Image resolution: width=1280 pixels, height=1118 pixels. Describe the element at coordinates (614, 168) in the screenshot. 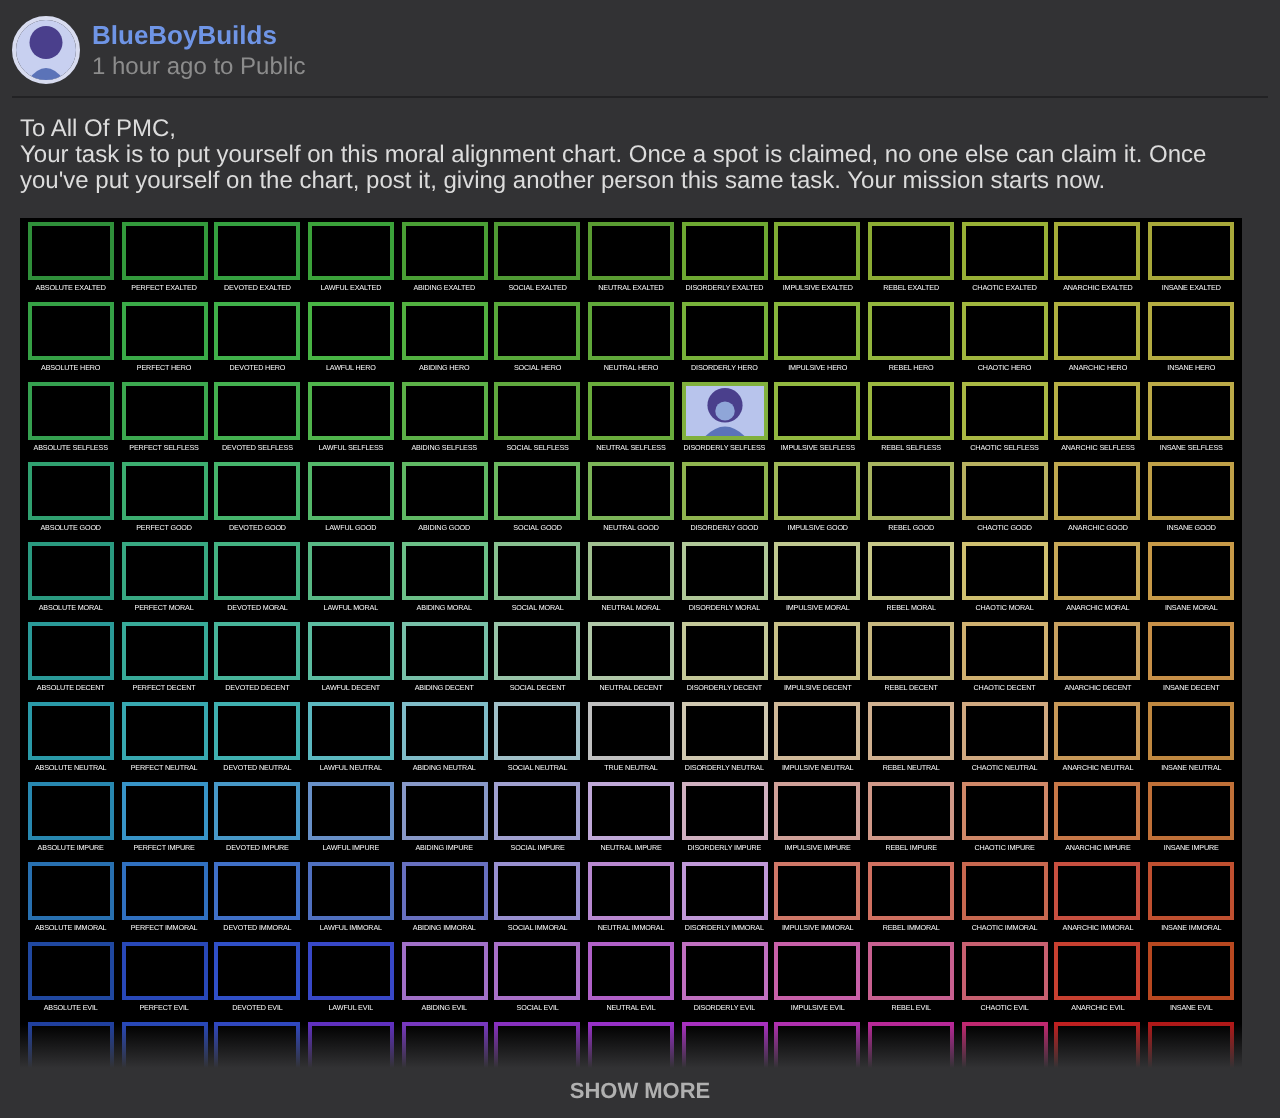

I see `message-text: Your task is to put yourself on this moral alignment chart. Once a spot is claimed, no one else can claim it. Once you've put yourself on the chart, post it, giving another person this same task. Your mission starts now.` at that location.